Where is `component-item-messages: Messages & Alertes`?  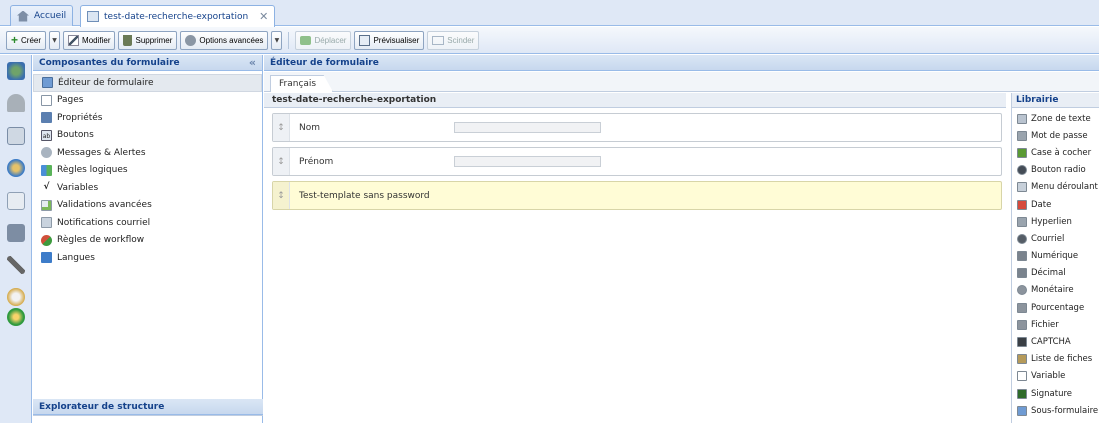
component-item-messages: Messages & Alertes is located at coordinates (147, 153).